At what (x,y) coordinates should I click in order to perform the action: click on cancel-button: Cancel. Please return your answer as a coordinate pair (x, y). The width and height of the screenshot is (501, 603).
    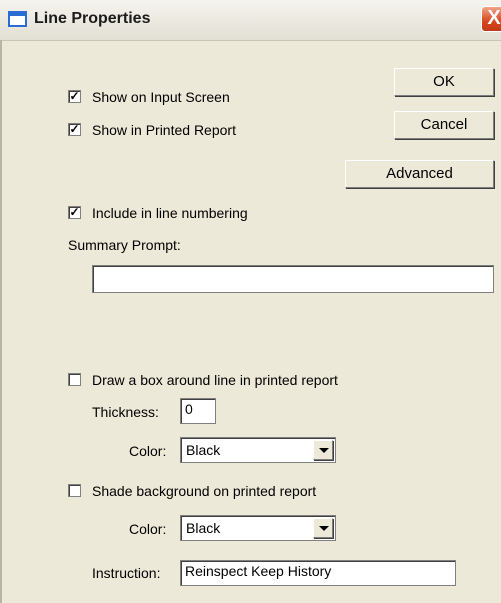
    Looking at the image, I should click on (444, 125).